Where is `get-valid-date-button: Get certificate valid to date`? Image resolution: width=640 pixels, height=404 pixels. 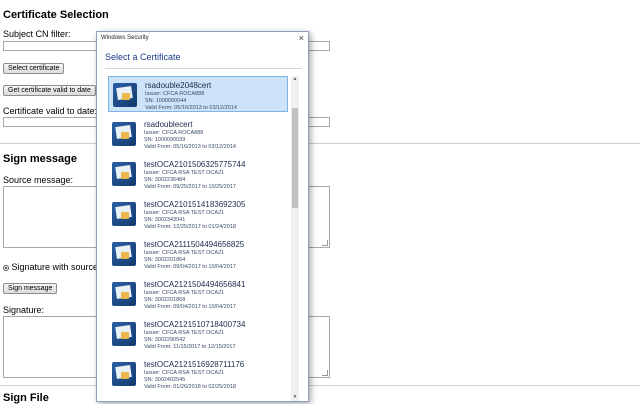
get-valid-date-button: Get certificate valid to date is located at coordinates (49, 90).